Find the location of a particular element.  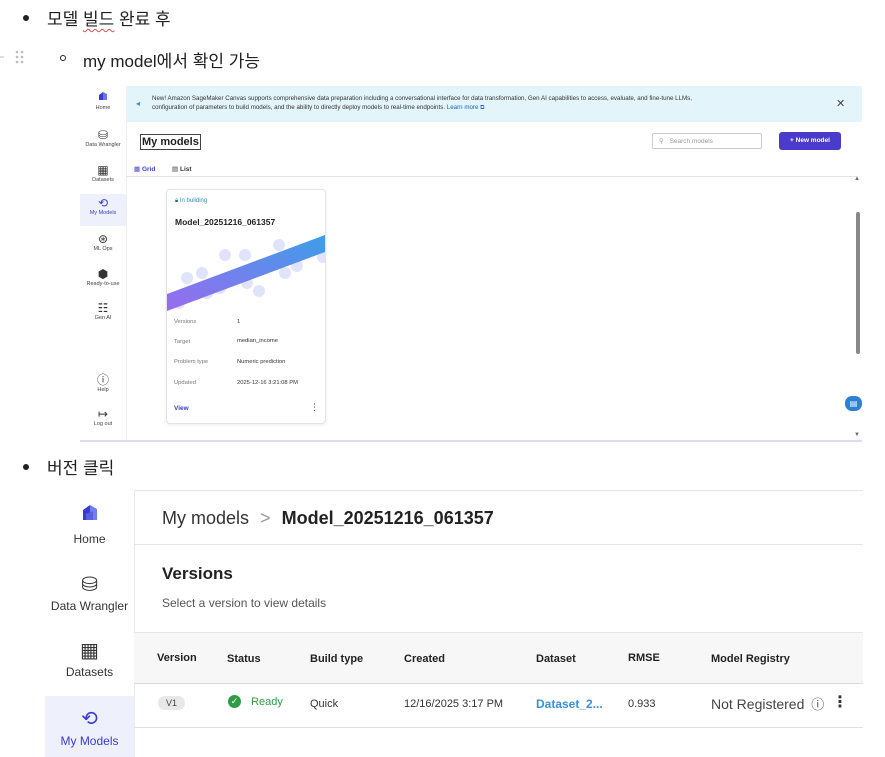

ready-to-use-icon: ⬢ is located at coordinates (103, 274).